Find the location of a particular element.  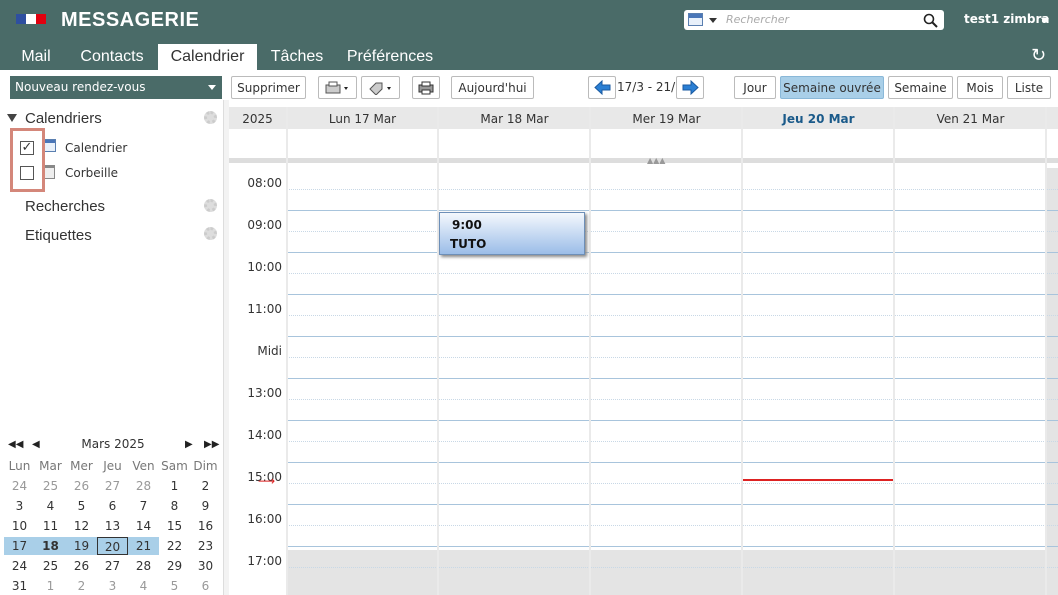

view-week-button: Semaine is located at coordinates (920, 87).